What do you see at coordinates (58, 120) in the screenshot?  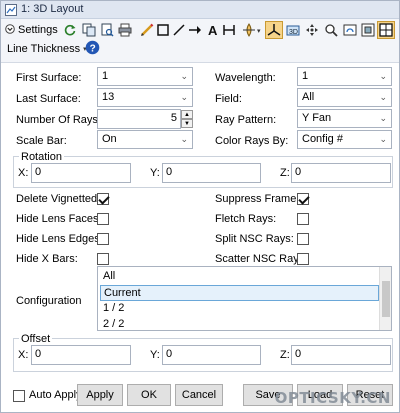 I see `number-of-rays-label: Number Of Rays:` at bounding box center [58, 120].